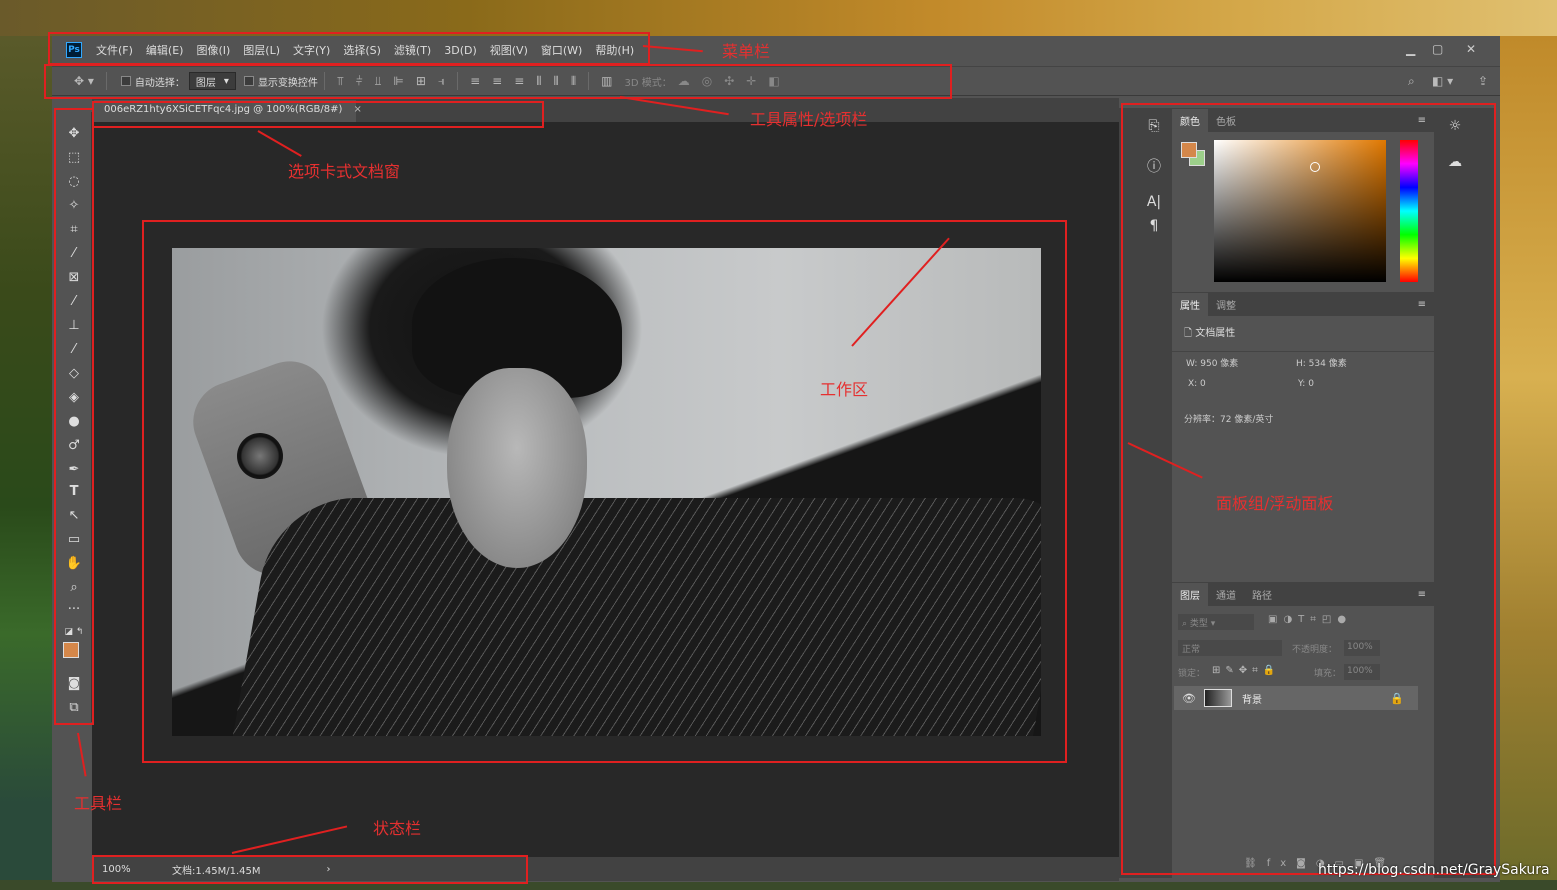 This screenshot has height=890, width=1557. Describe the element at coordinates (1528, 463) in the screenshot. I see `desktop-background-right` at that location.